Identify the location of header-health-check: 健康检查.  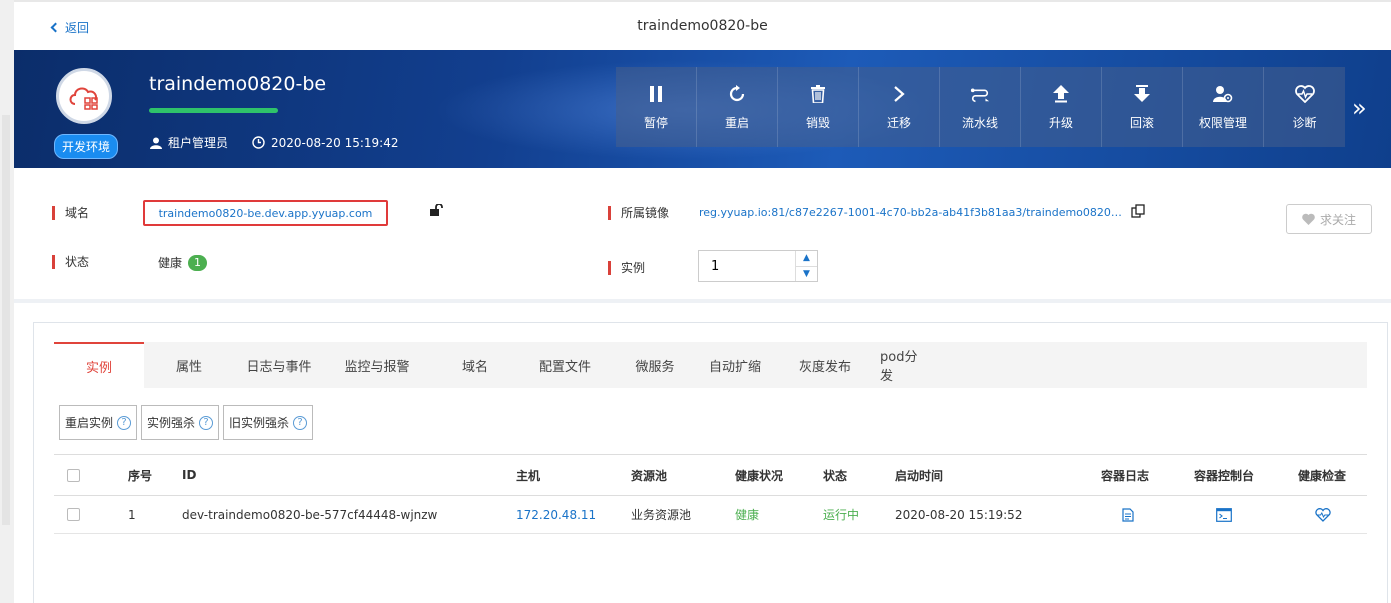
(1322, 475).